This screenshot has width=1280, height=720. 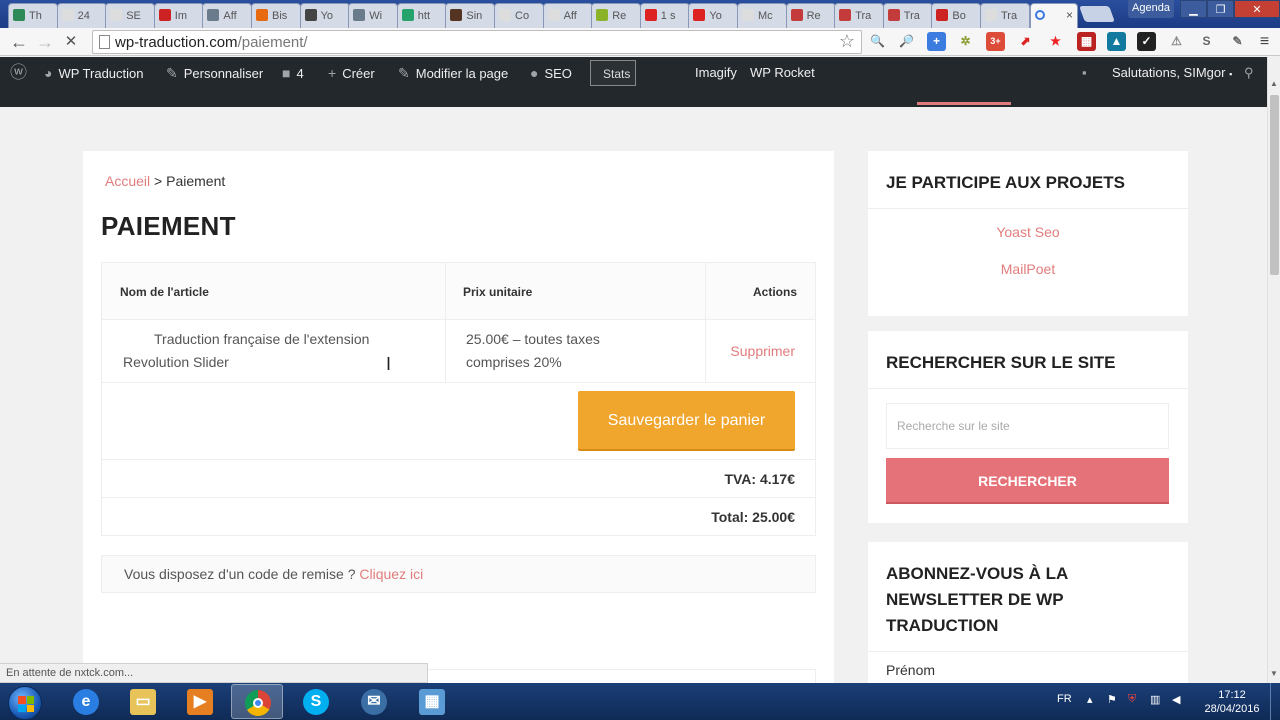 I want to click on agenda-button: Agenda, so click(x=1151, y=9).